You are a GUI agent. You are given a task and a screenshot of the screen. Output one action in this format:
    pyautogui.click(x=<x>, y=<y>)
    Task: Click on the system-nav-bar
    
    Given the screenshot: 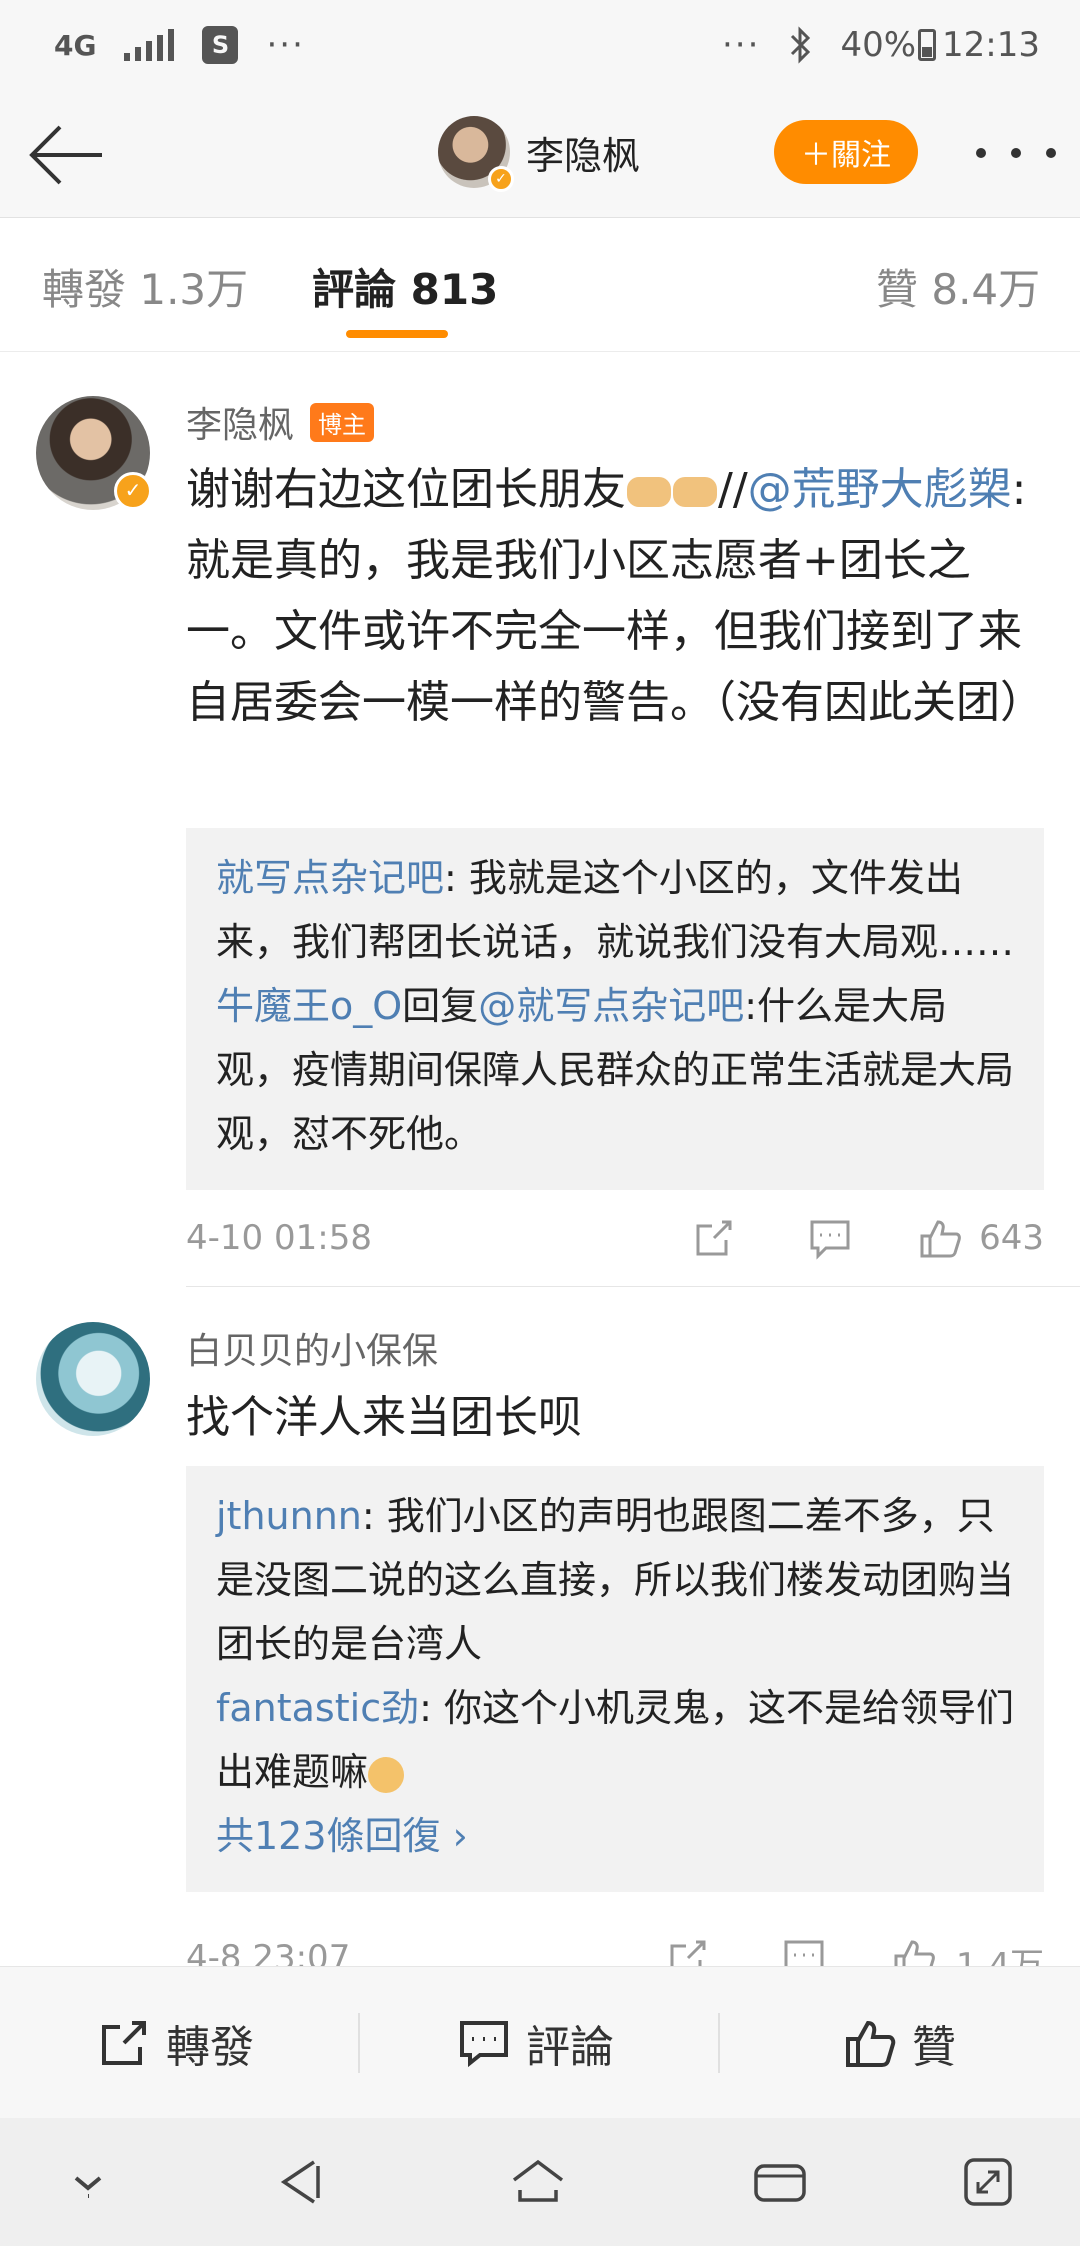 What is the action you would take?
    pyautogui.click(x=540, y=2182)
    